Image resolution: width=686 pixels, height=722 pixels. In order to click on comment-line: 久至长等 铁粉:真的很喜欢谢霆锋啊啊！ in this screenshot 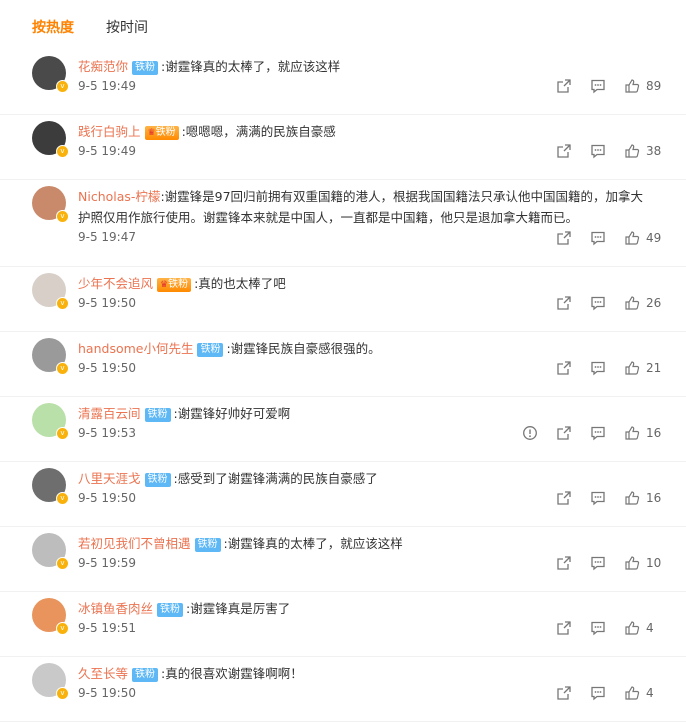, I will do `click(366, 673)`.